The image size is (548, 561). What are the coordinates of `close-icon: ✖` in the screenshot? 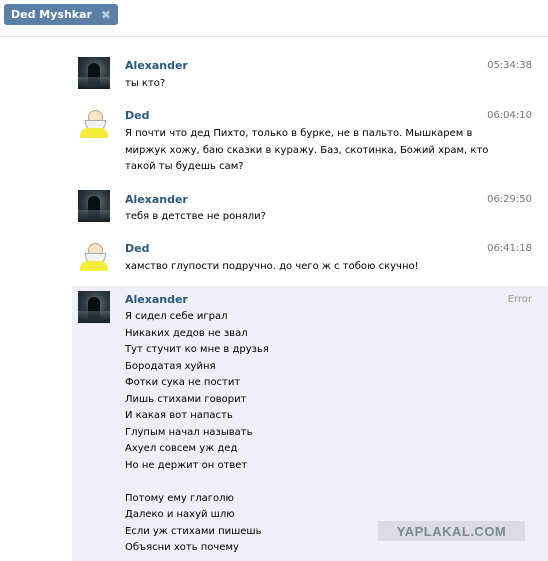 It's located at (106, 15).